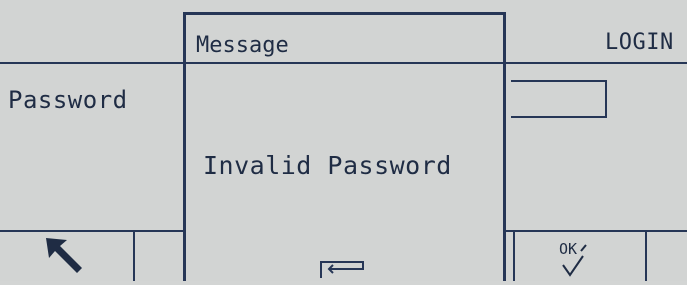  What do you see at coordinates (559, 99) in the screenshot?
I see `password-field` at bounding box center [559, 99].